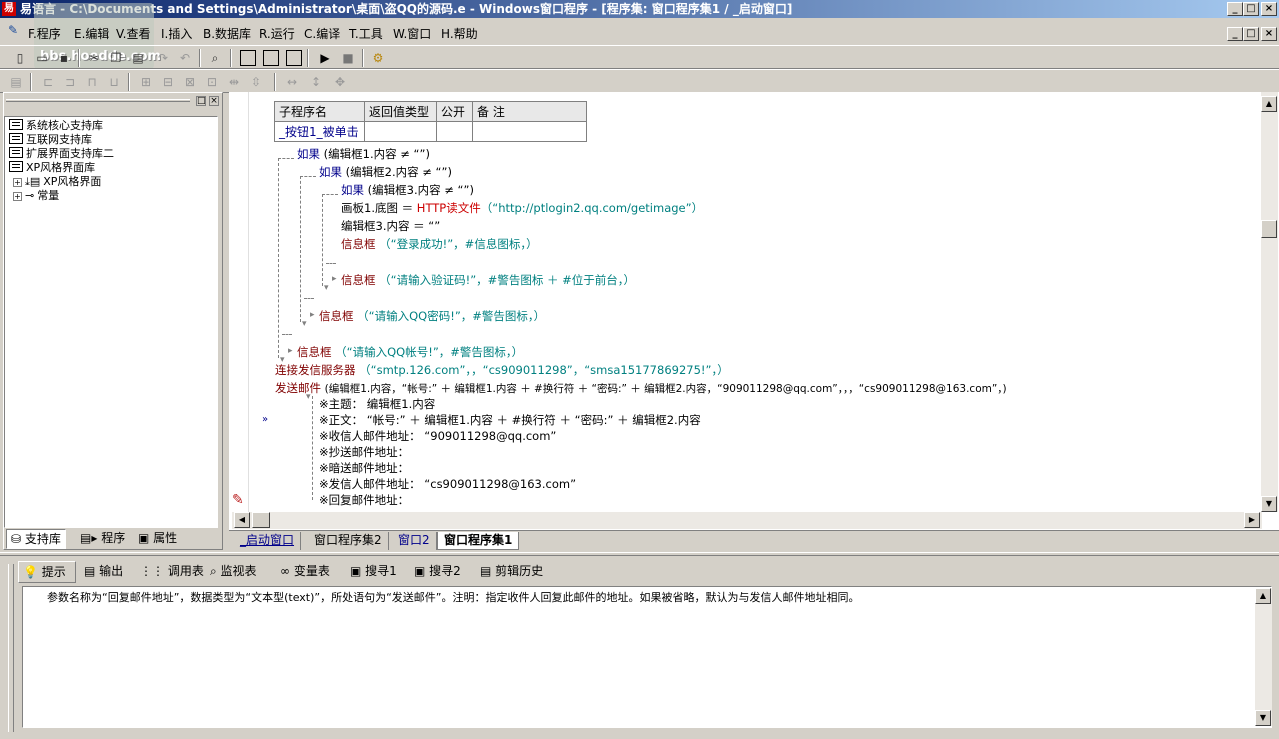 Image resolution: width=1279 pixels, height=739 pixels. Describe the element at coordinates (271, 58) in the screenshot. I see `layout2-icon` at that location.